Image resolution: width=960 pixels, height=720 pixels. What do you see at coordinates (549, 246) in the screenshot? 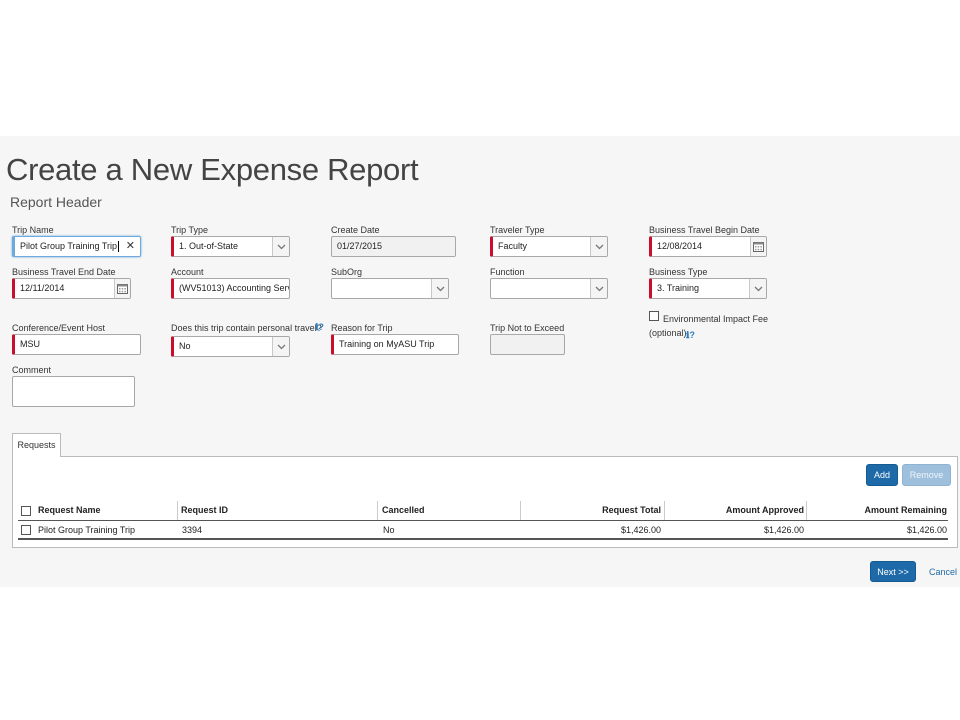
I see `traveler-type-select: Faculty` at bounding box center [549, 246].